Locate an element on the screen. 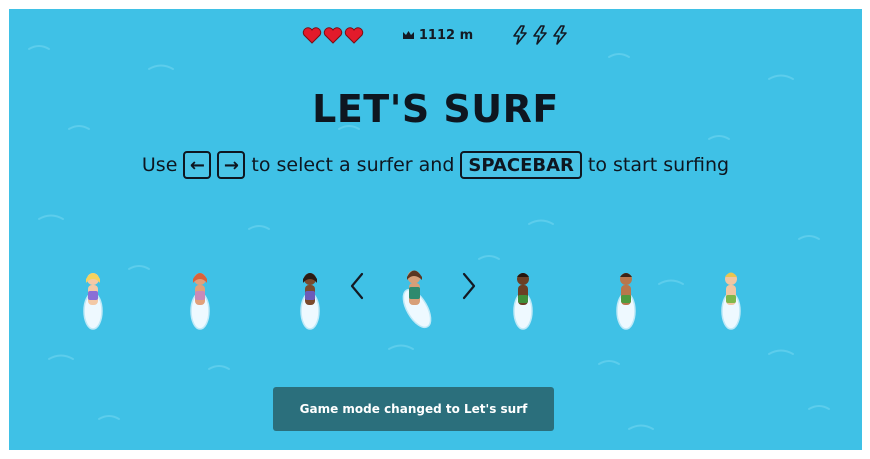 Image resolution: width=870 pixels, height=459 pixels. lives-display is located at coordinates (333, 35).